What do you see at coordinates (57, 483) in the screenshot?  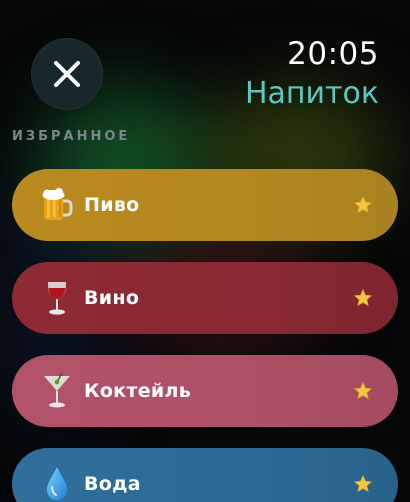 I see `water-drop-icon` at bounding box center [57, 483].